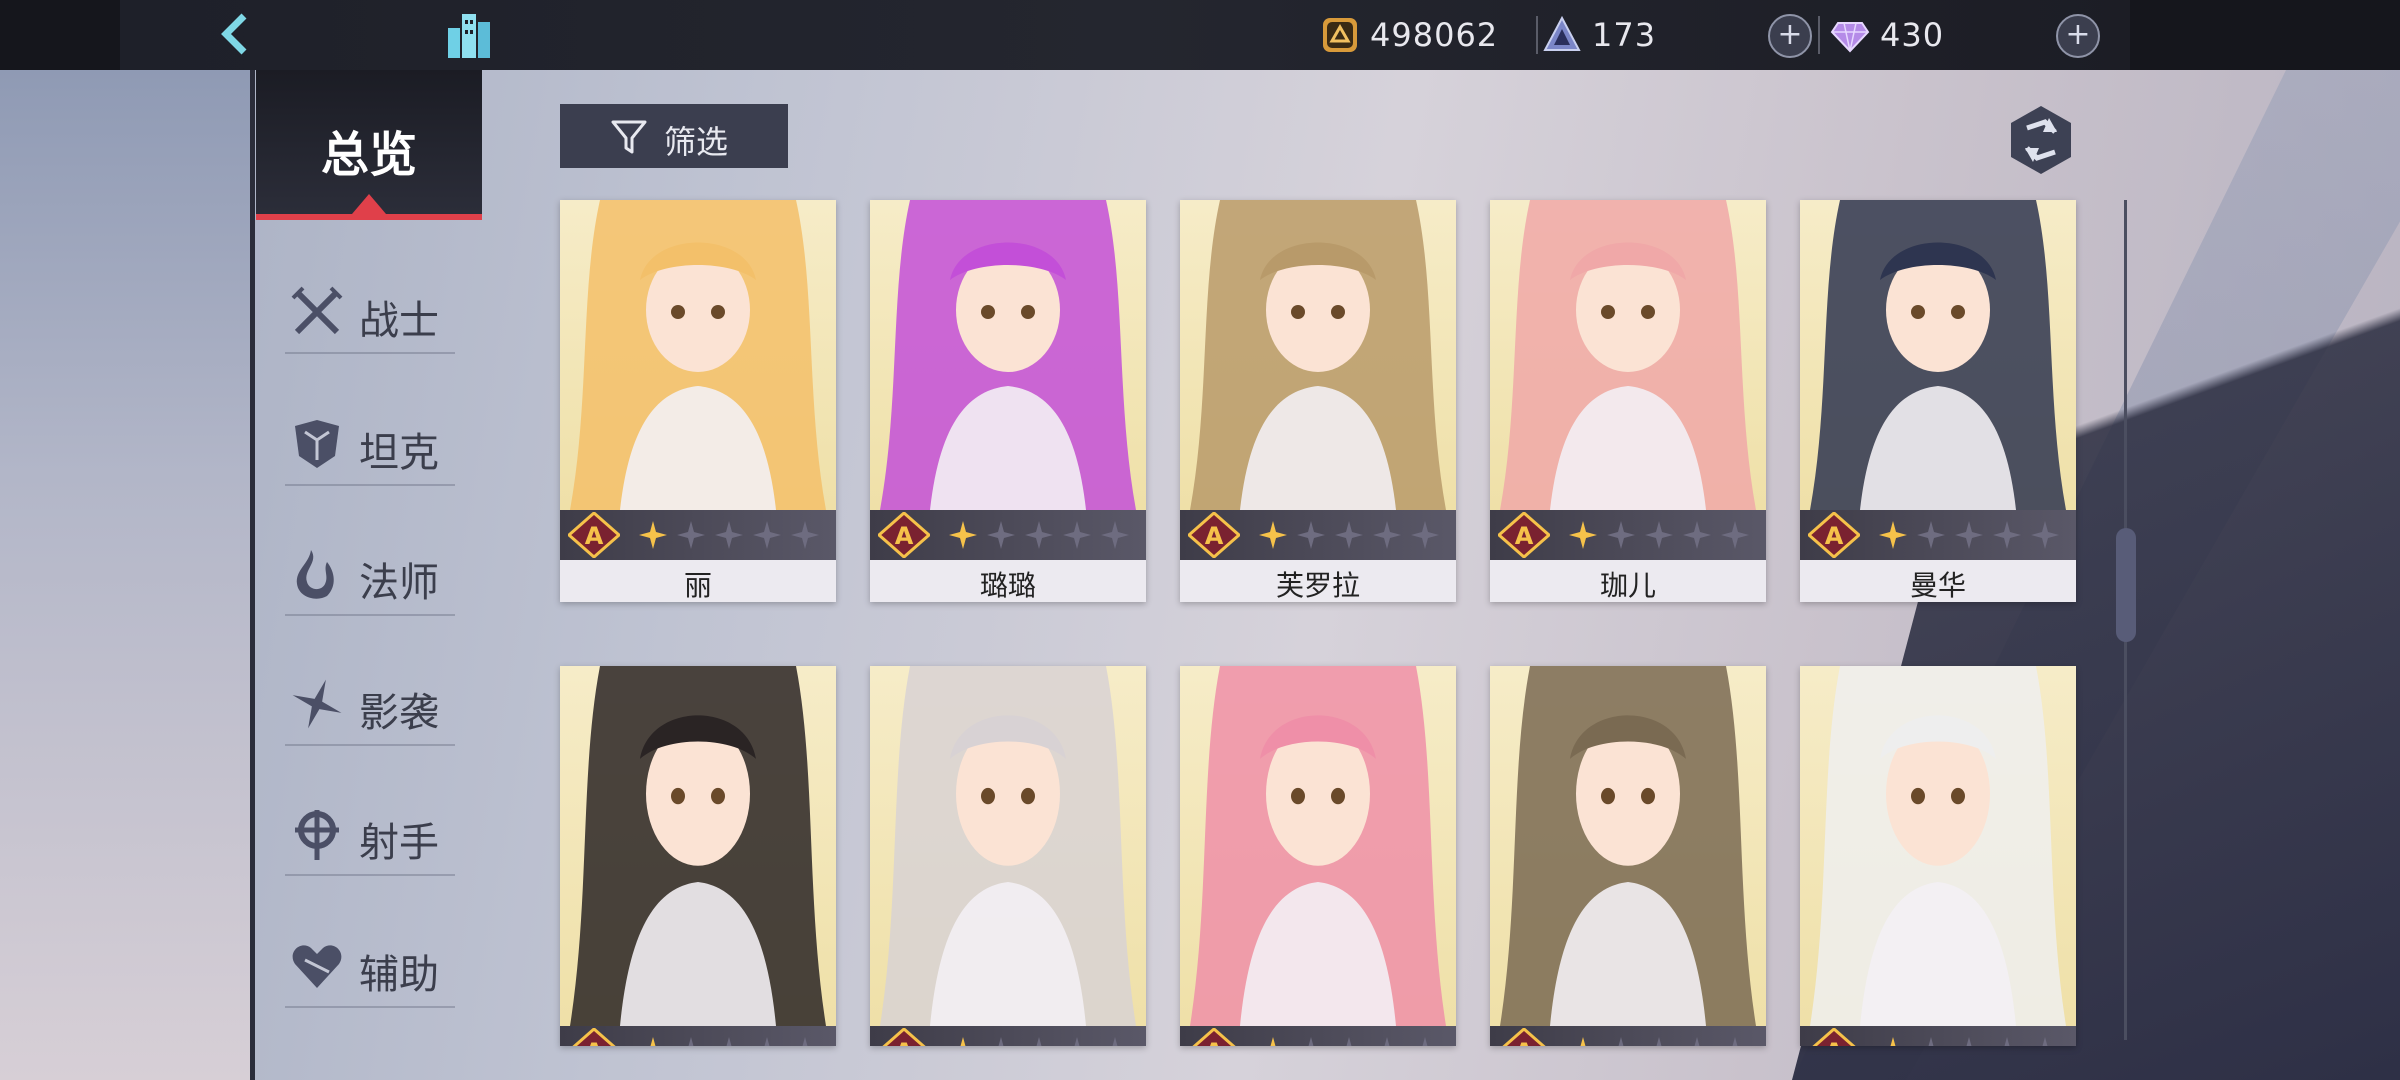 This screenshot has height=1080, width=2400. I want to click on gold-value: 498062, so click(1434, 35).